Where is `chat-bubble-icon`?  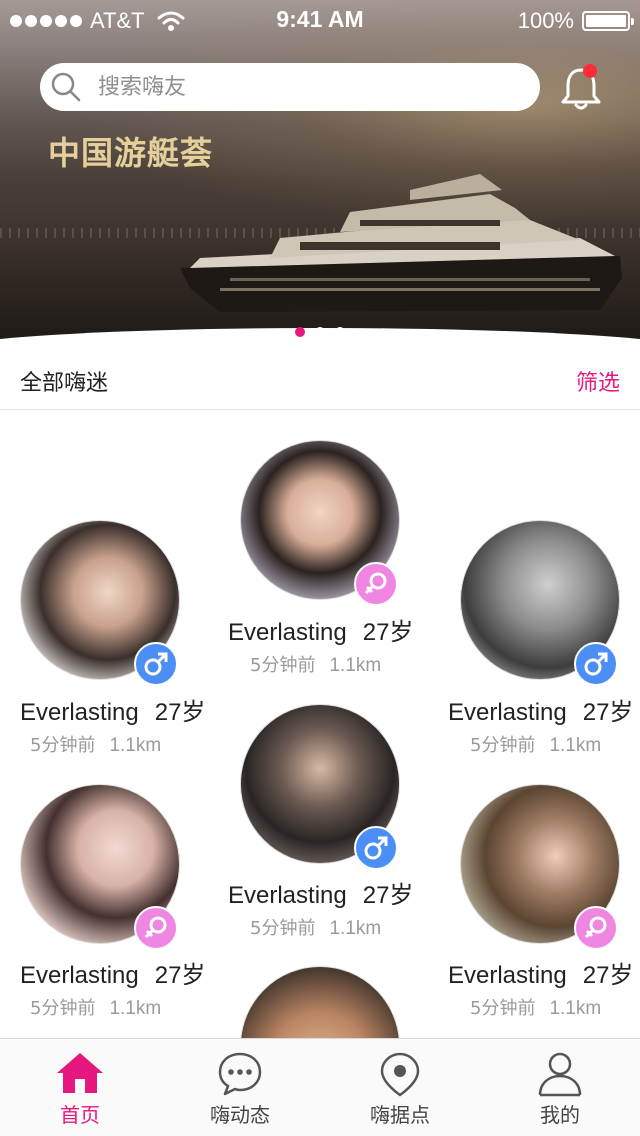 chat-bubble-icon is located at coordinates (240, 1074).